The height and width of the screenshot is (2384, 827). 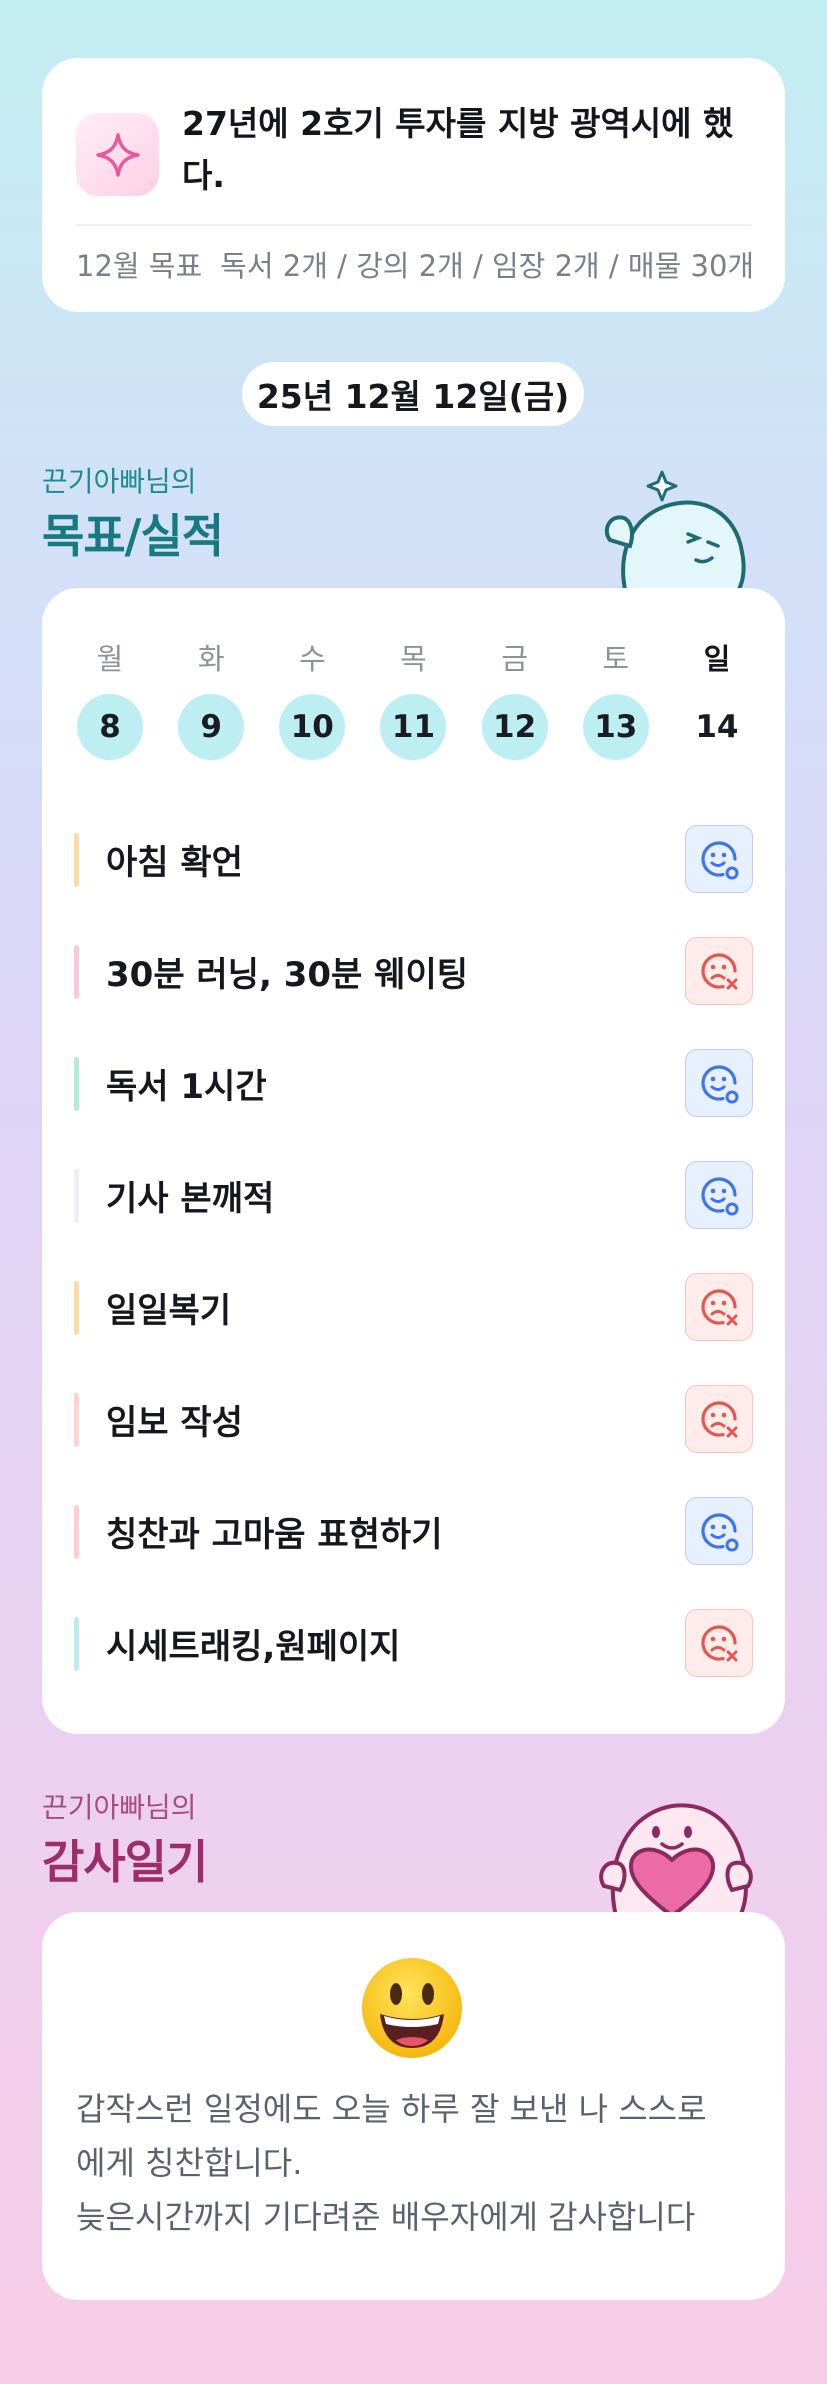 I want to click on results-subtitle: 끈기아빠님의, so click(x=119, y=481).